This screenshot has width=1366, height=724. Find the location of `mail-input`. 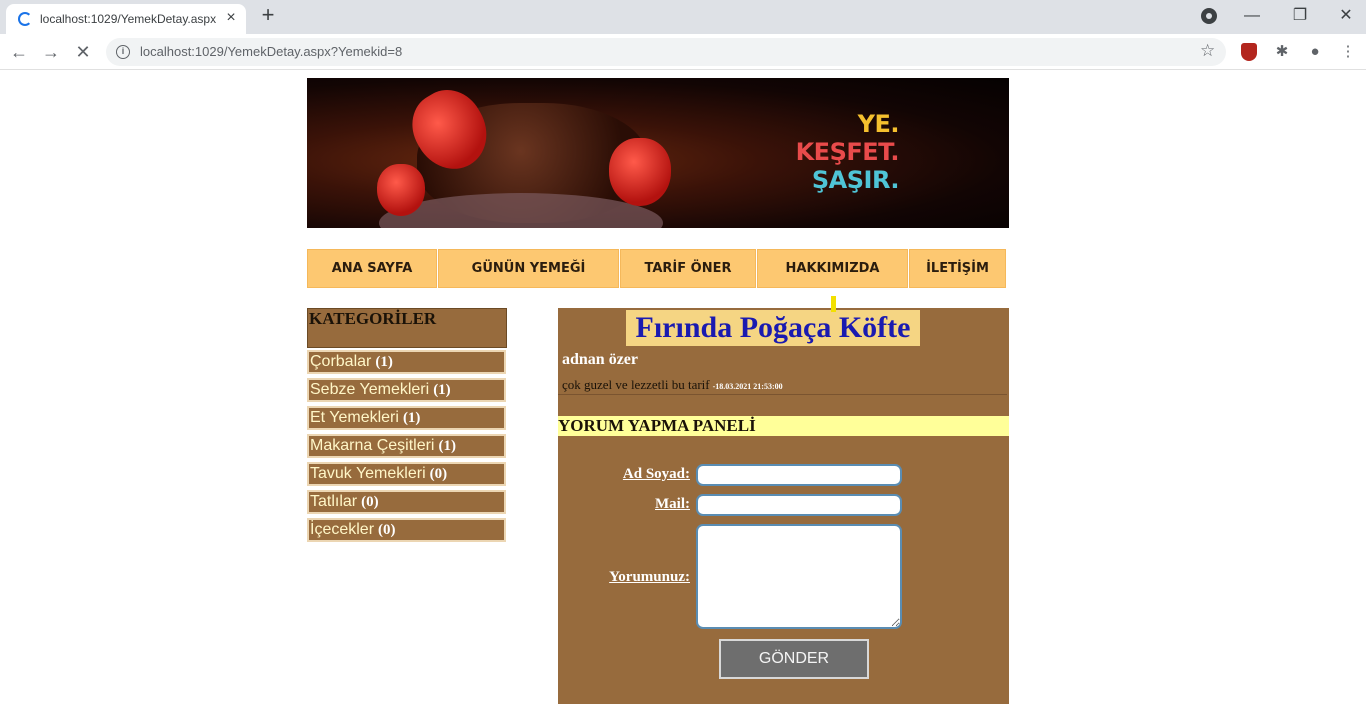

mail-input is located at coordinates (799, 505).